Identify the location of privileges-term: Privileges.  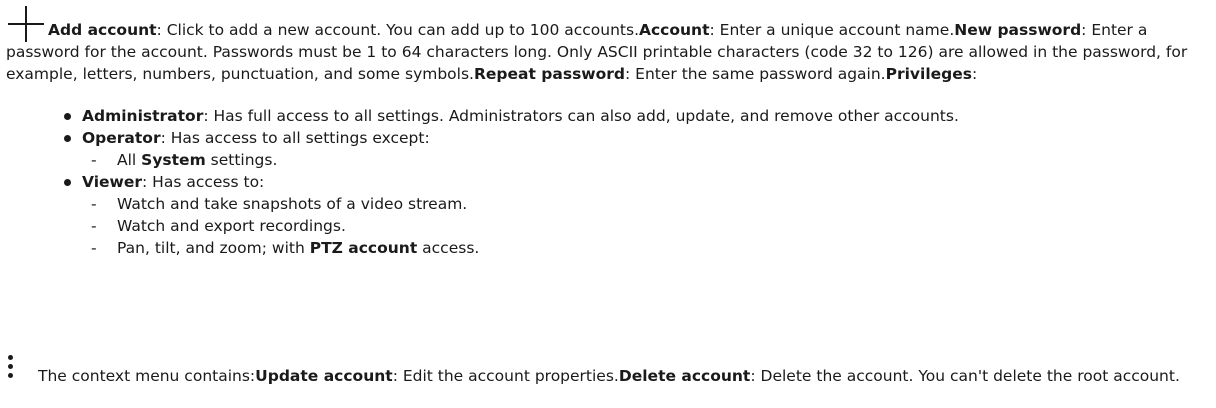
(929, 74).